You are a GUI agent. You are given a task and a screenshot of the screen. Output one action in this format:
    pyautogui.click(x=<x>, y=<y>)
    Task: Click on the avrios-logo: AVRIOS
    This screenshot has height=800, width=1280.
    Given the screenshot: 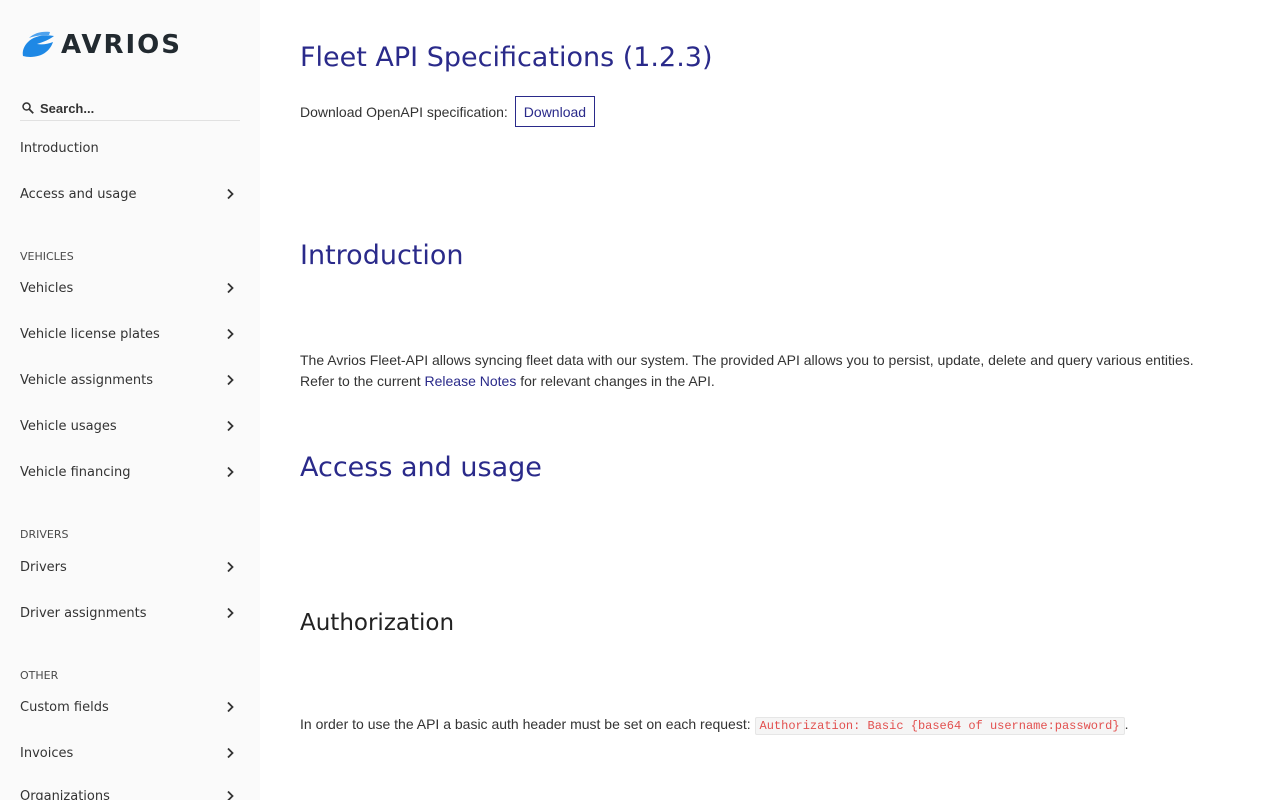 What is the action you would take?
    pyautogui.click(x=101, y=45)
    